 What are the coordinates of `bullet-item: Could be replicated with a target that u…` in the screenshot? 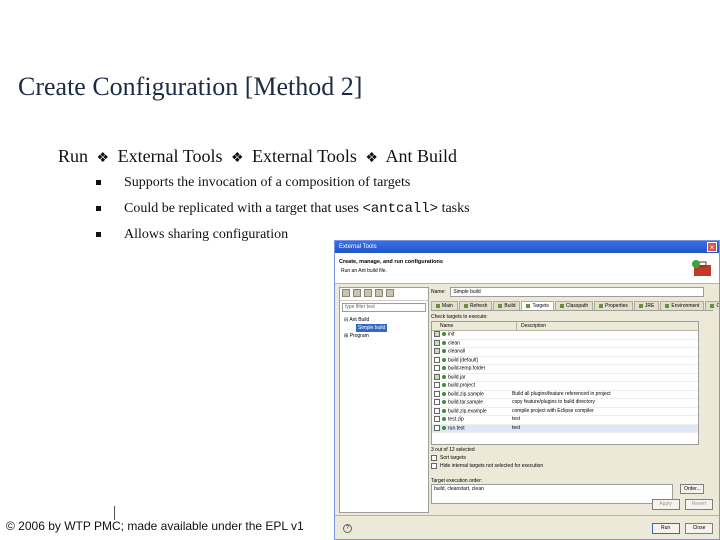 It's located at (283, 211).